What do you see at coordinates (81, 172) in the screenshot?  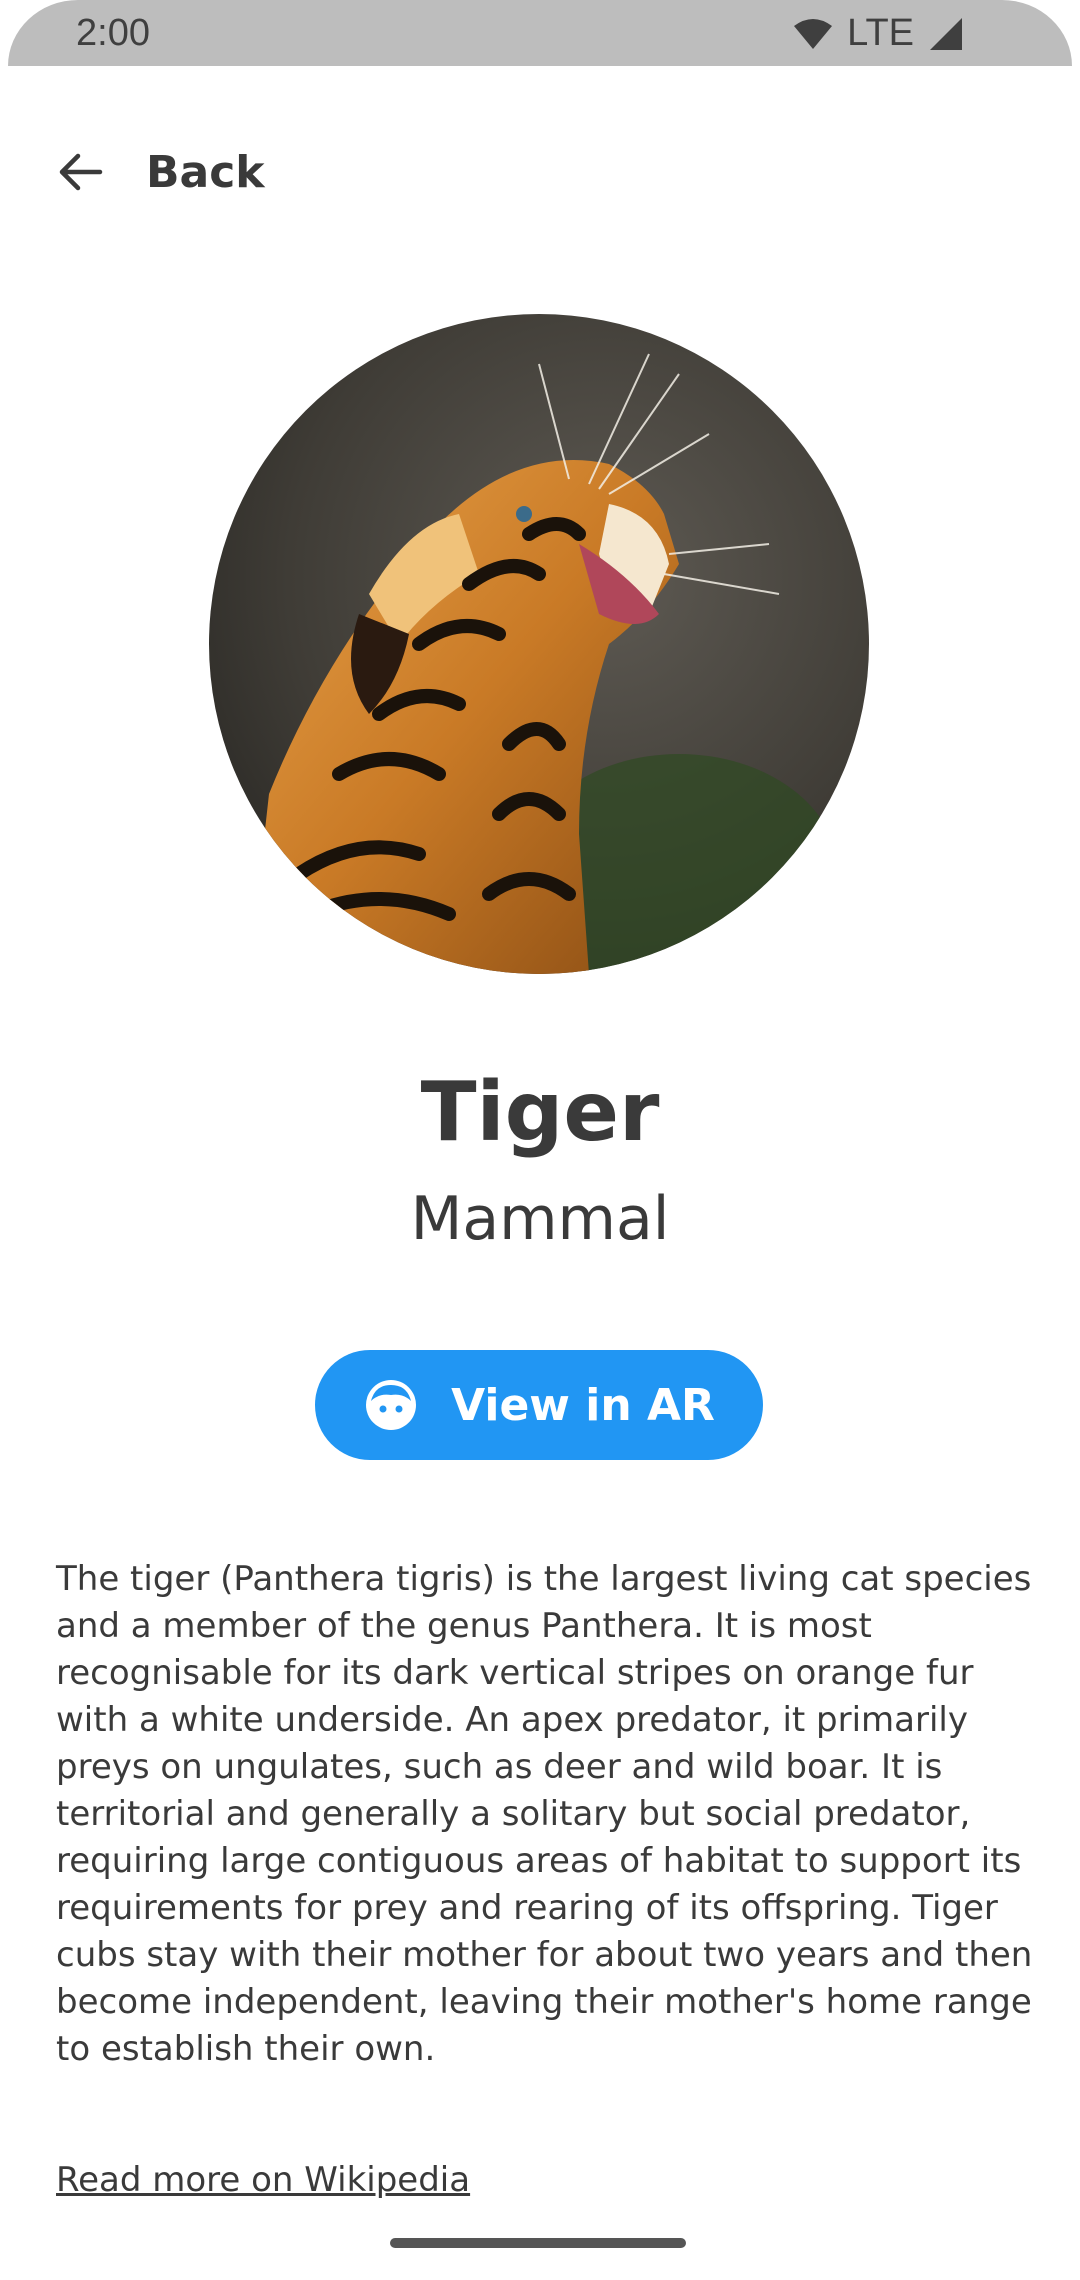 I see `arrow-left-icon` at bounding box center [81, 172].